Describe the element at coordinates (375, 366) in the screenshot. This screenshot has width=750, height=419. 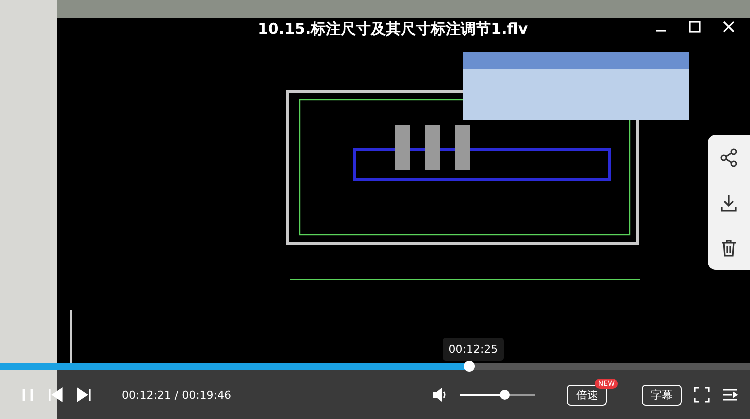
I see `progress-bar` at that location.